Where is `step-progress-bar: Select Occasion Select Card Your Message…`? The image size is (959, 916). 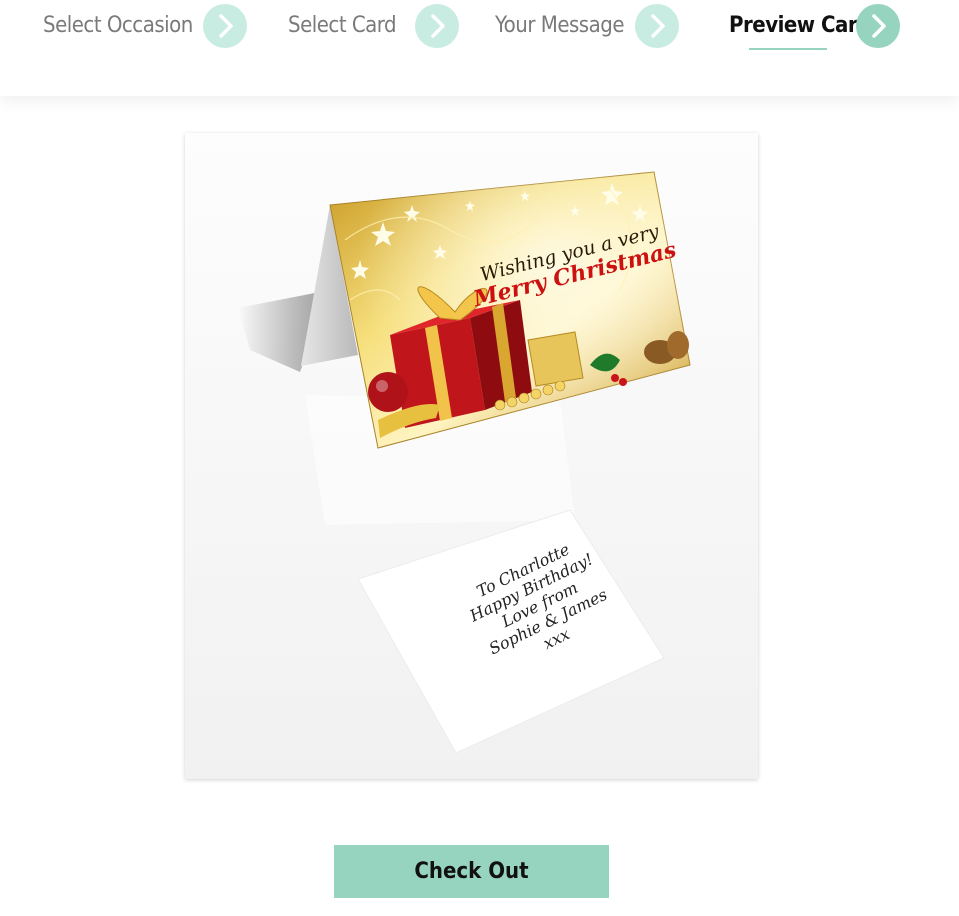 step-progress-bar: Select Occasion Select Card Your Message… is located at coordinates (479, 48).